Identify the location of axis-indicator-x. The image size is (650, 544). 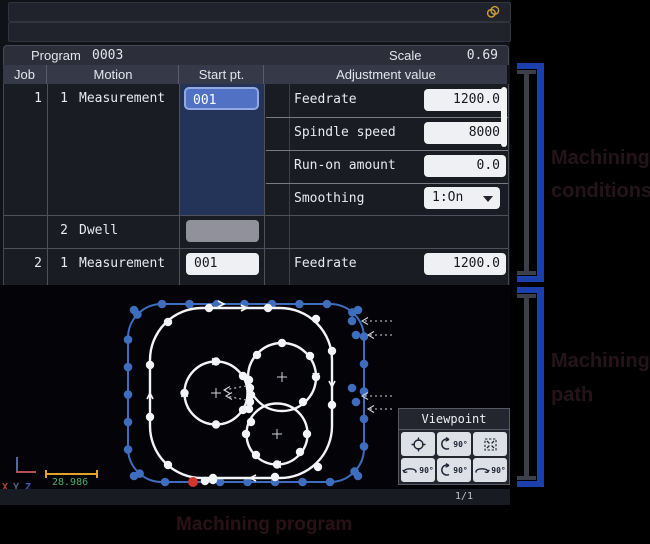
(26, 472).